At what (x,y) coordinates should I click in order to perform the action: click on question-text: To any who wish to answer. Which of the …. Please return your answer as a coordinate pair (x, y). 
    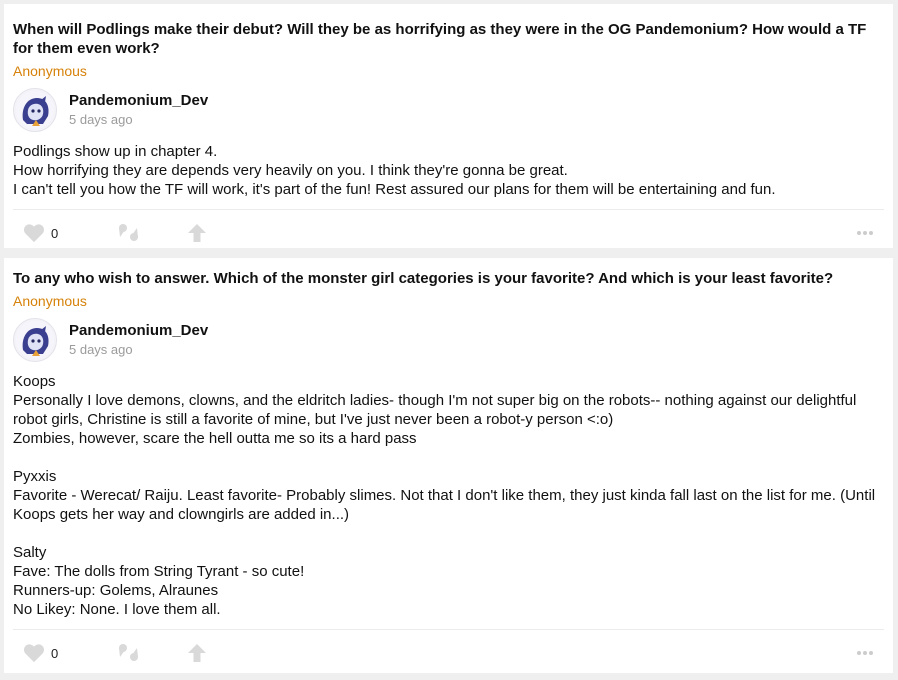
    Looking at the image, I should click on (423, 278).